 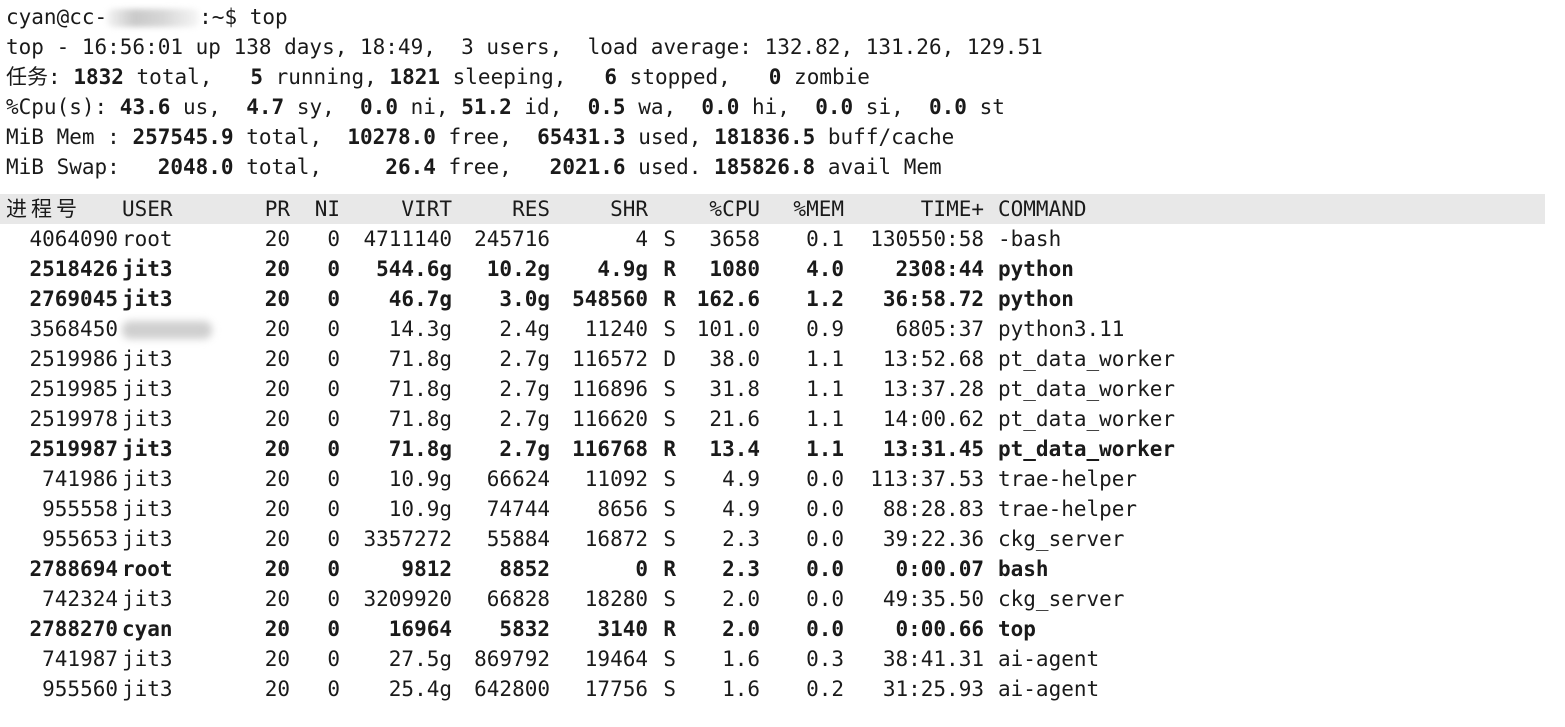 I want to click on cell-time: 13:52.68, so click(x=933, y=359).